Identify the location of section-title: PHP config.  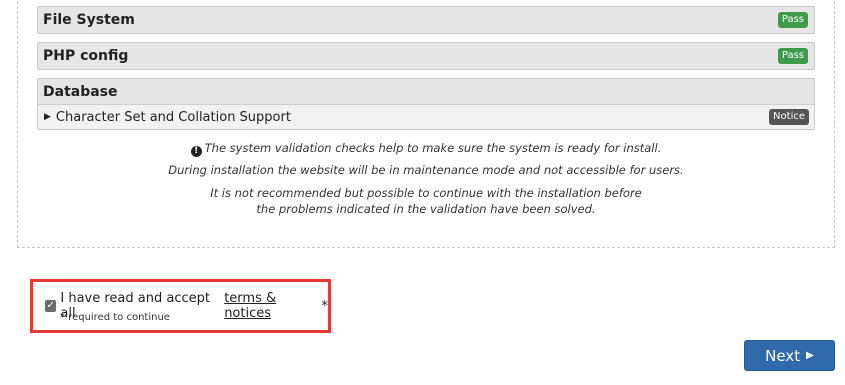
(86, 56).